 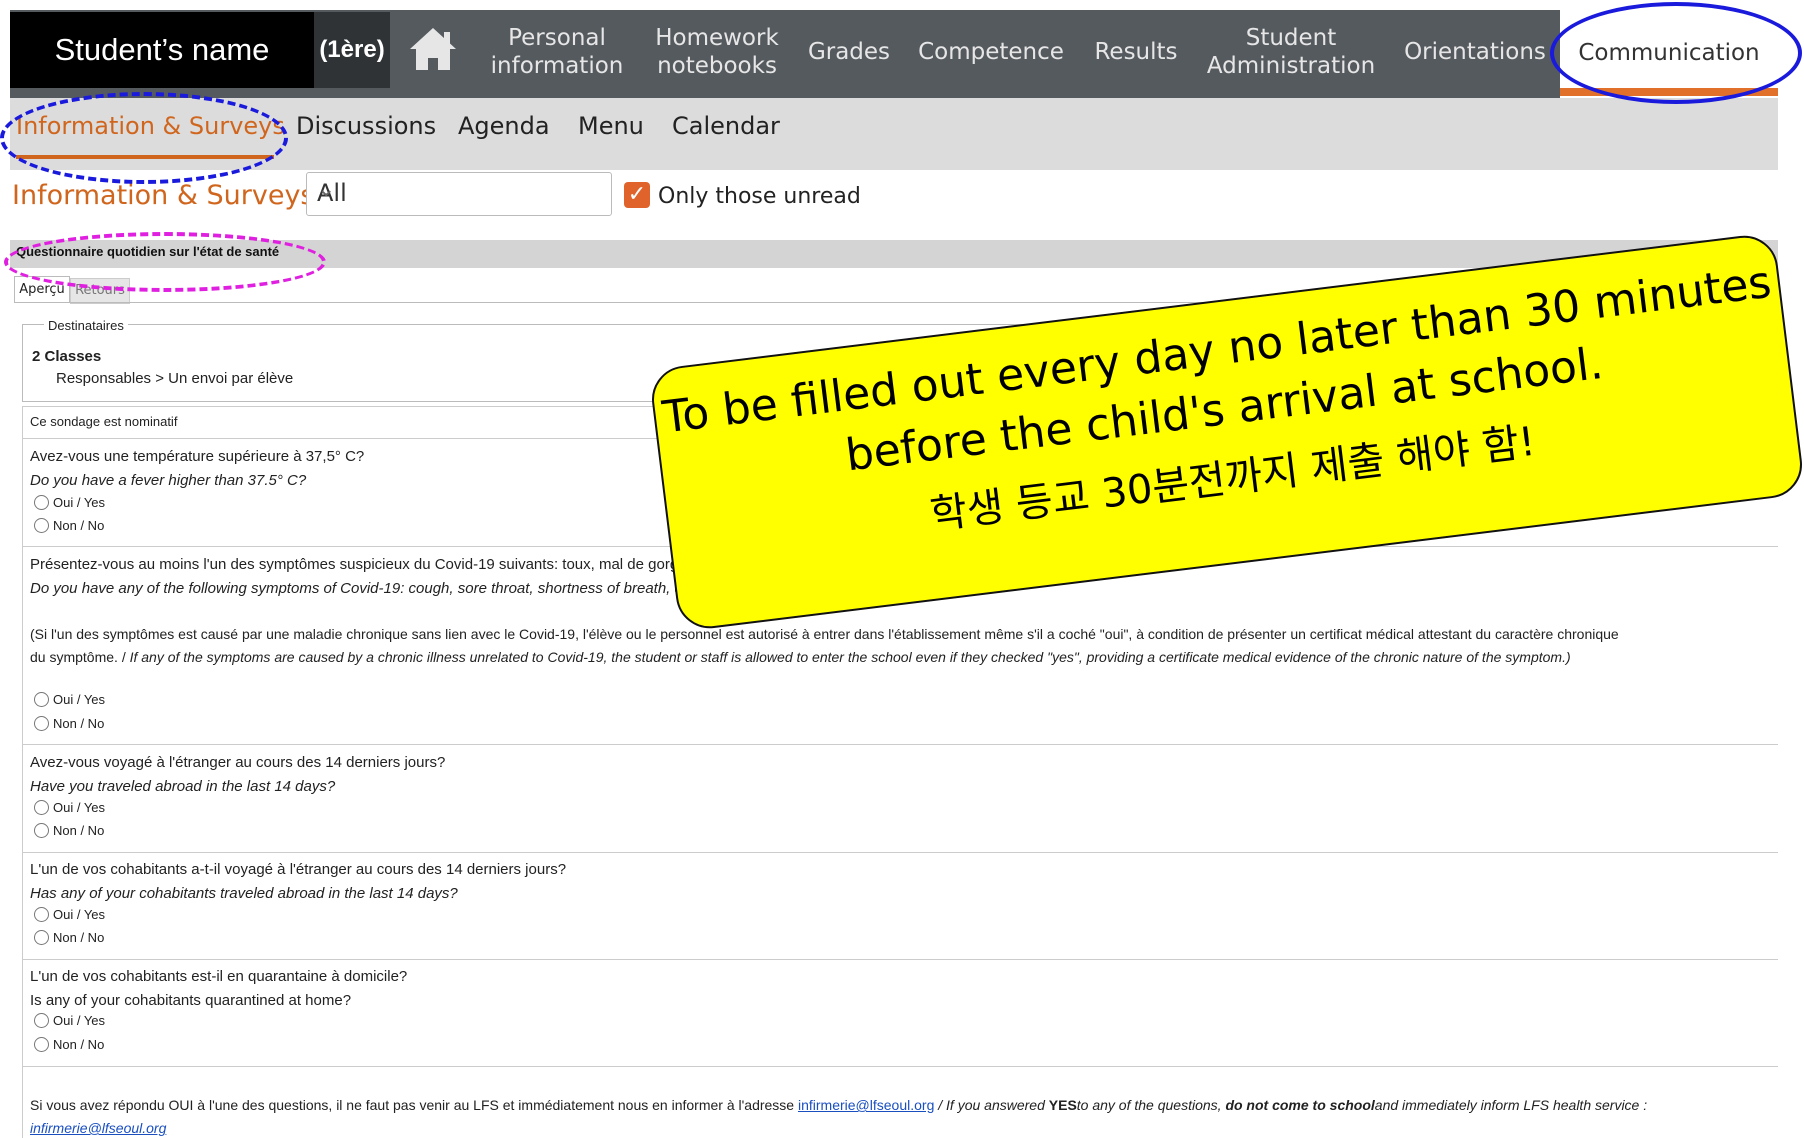 What do you see at coordinates (165, 262) in the screenshot?
I see `annotation-circle-survey-title` at bounding box center [165, 262].